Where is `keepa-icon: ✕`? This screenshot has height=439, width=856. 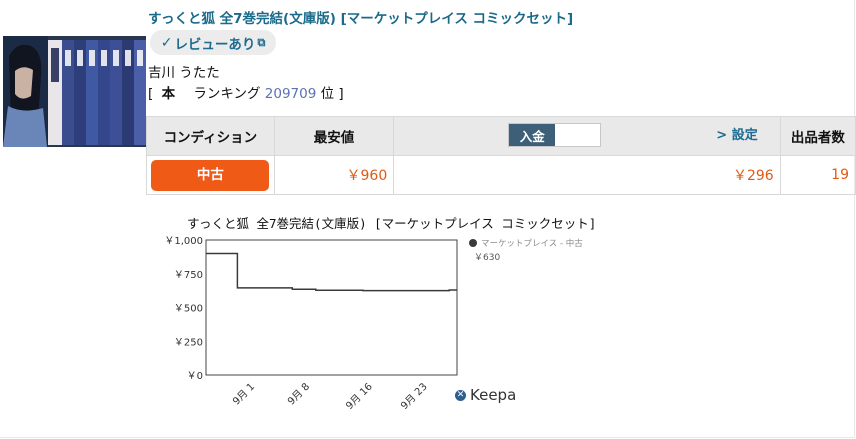
keepa-icon: ✕ is located at coordinates (460, 395).